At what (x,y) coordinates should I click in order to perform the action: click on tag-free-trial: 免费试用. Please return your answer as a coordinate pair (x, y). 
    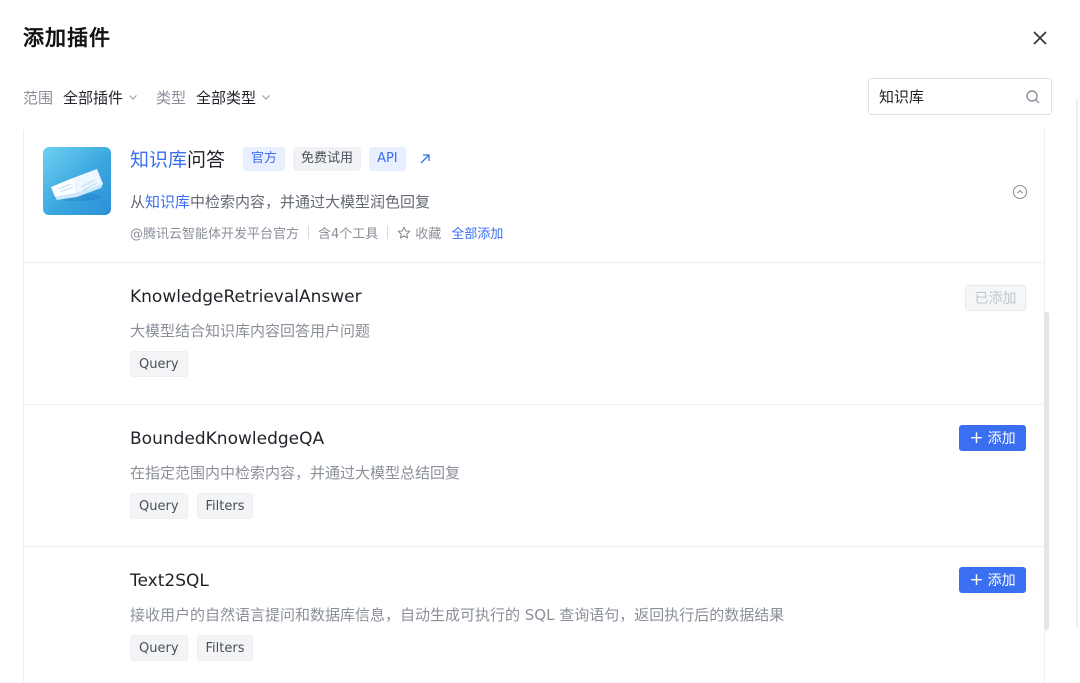
    Looking at the image, I should click on (327, 158).